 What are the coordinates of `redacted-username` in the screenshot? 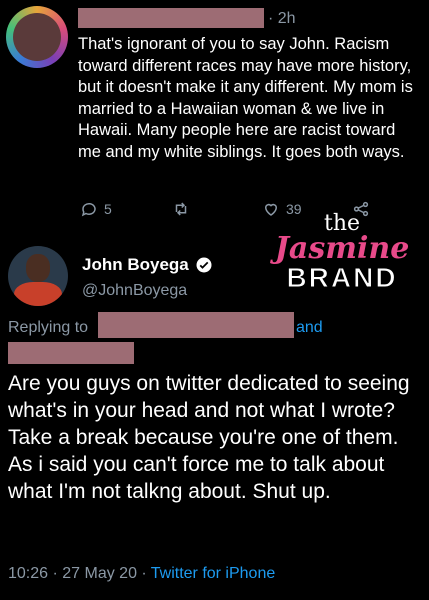 It's located at (171, 18).